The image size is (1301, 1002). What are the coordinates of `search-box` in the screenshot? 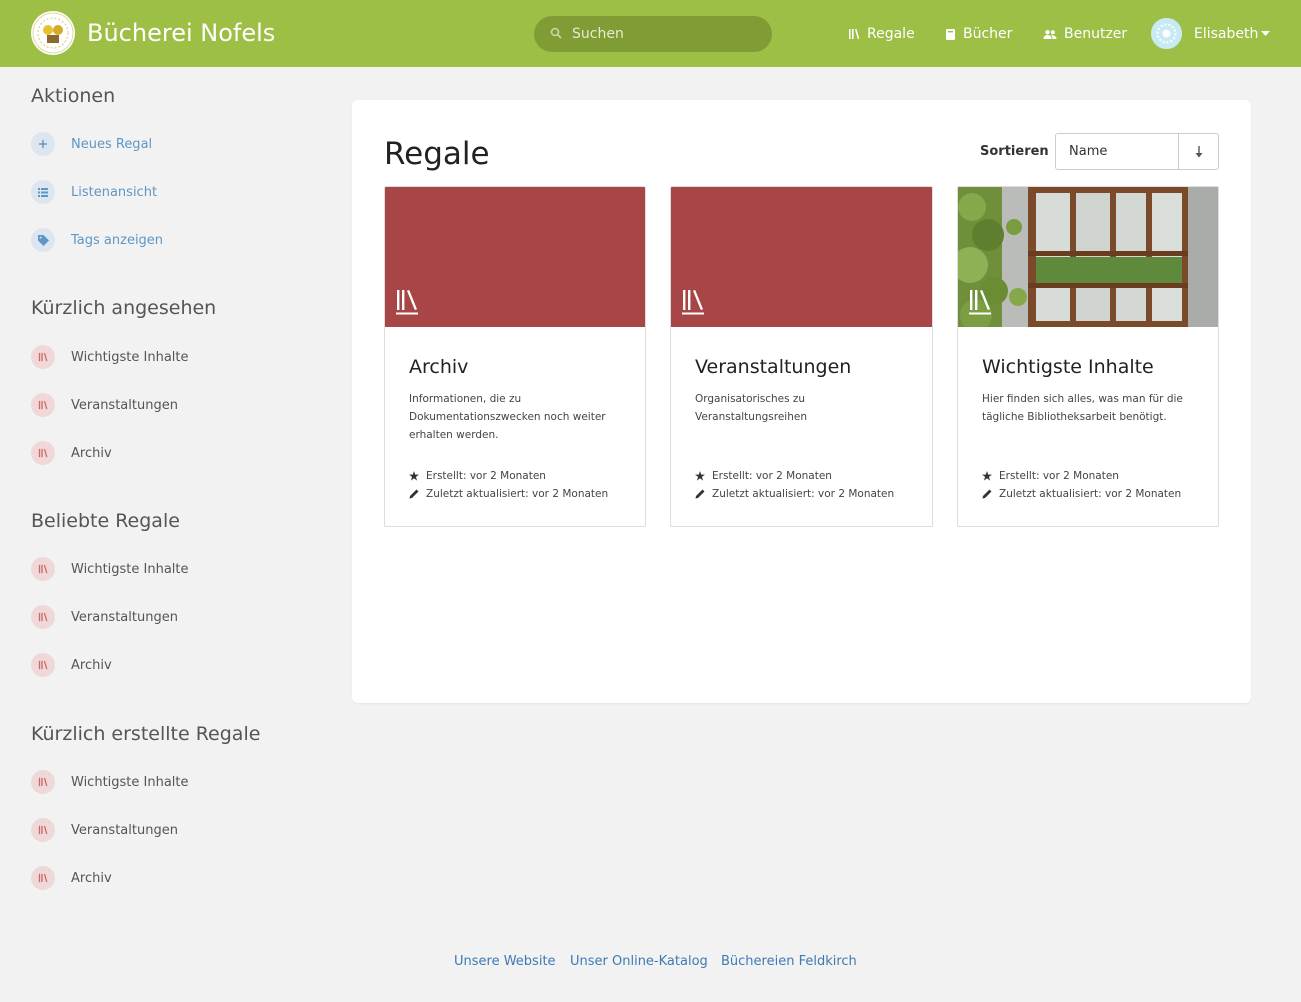 It's located at (653, 34).